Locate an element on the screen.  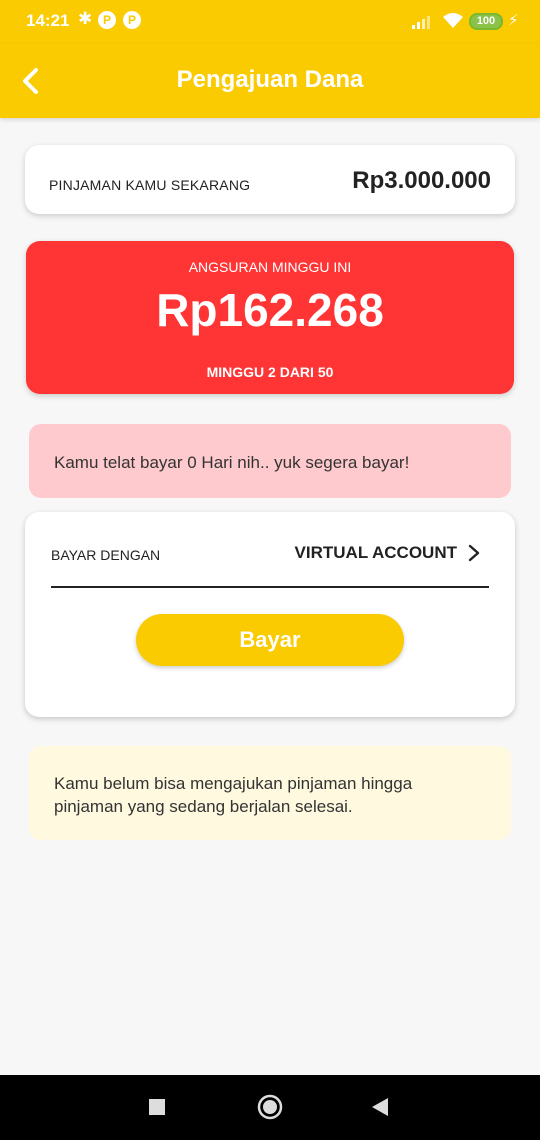
wifi-icon is located at coordinates (453, 20).